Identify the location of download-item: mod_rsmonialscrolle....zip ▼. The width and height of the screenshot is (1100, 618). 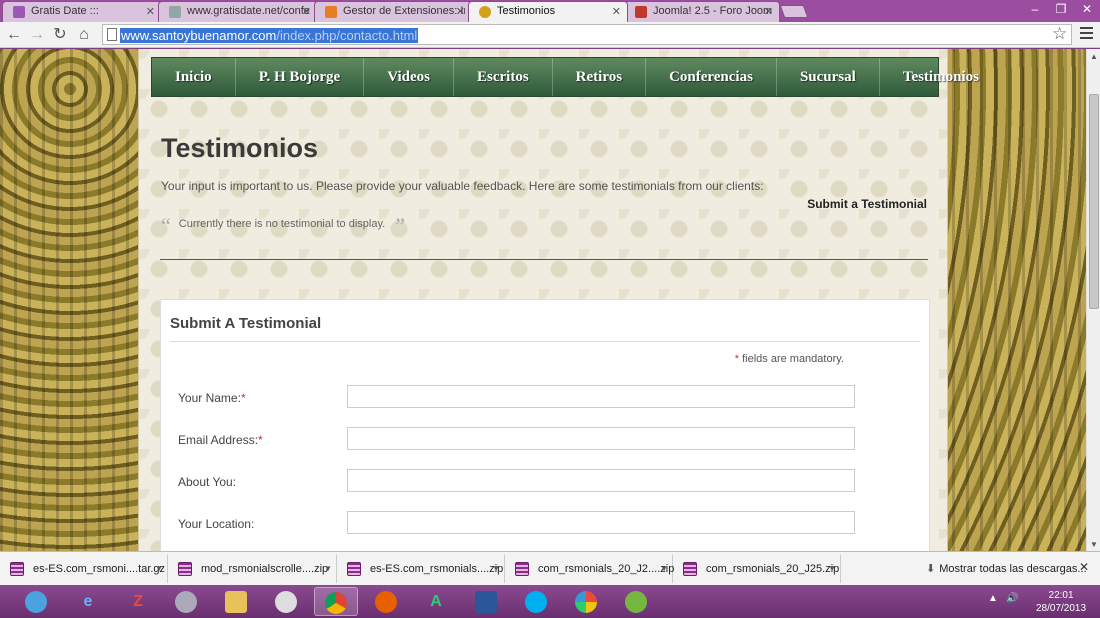
(252, 569).